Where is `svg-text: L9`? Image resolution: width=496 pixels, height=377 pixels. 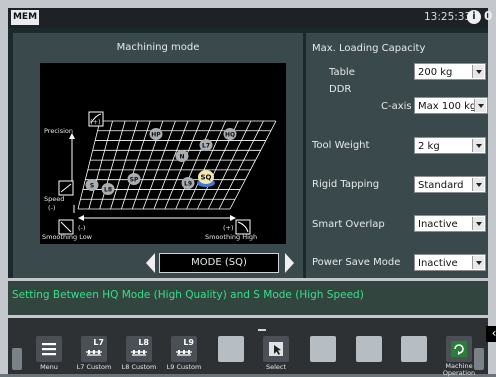
svg-text: L9 is located at coordinates (188, 184).